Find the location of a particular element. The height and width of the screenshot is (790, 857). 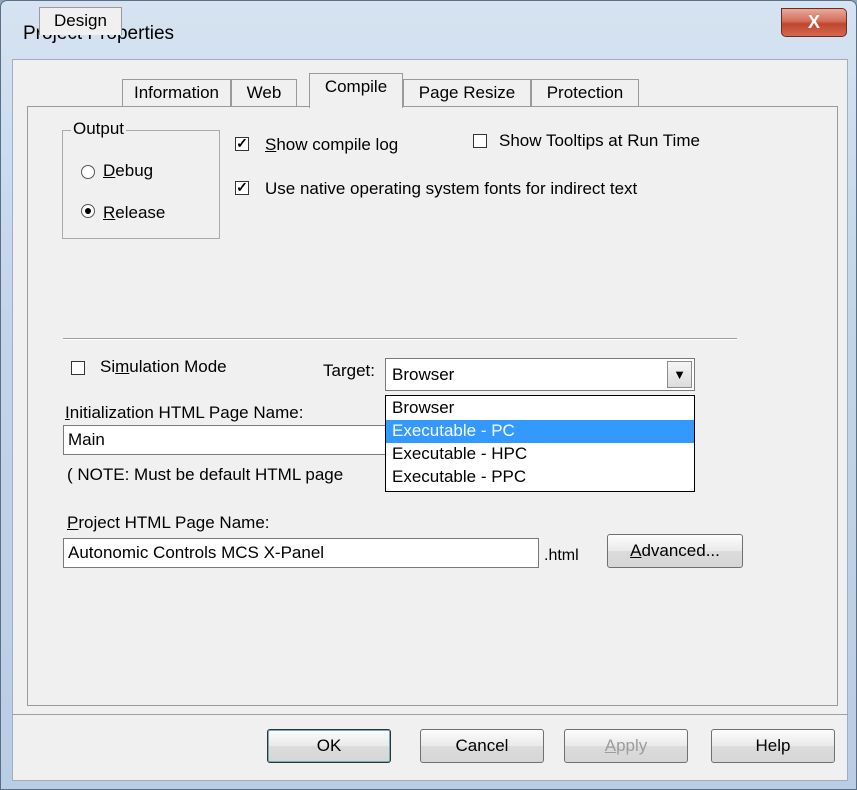

debug-radio-label: Debug is located at coordinates (128, 171).